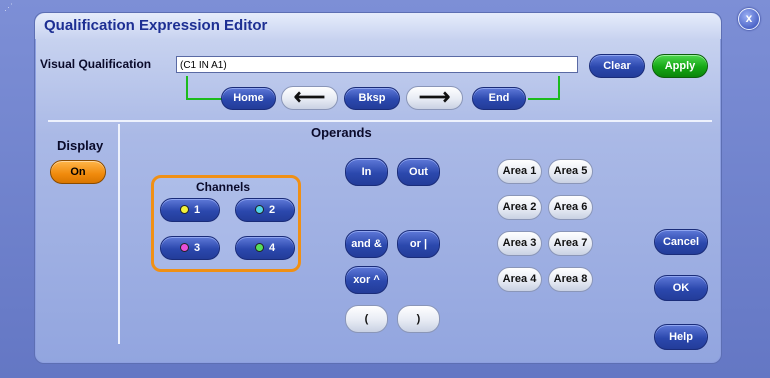 The width and height of the screenshot is (770, 378). What do you see at coordinates (259, 247) in the screenshot?
I see `channel-4-color-icon` at bounding box center [259, 247].